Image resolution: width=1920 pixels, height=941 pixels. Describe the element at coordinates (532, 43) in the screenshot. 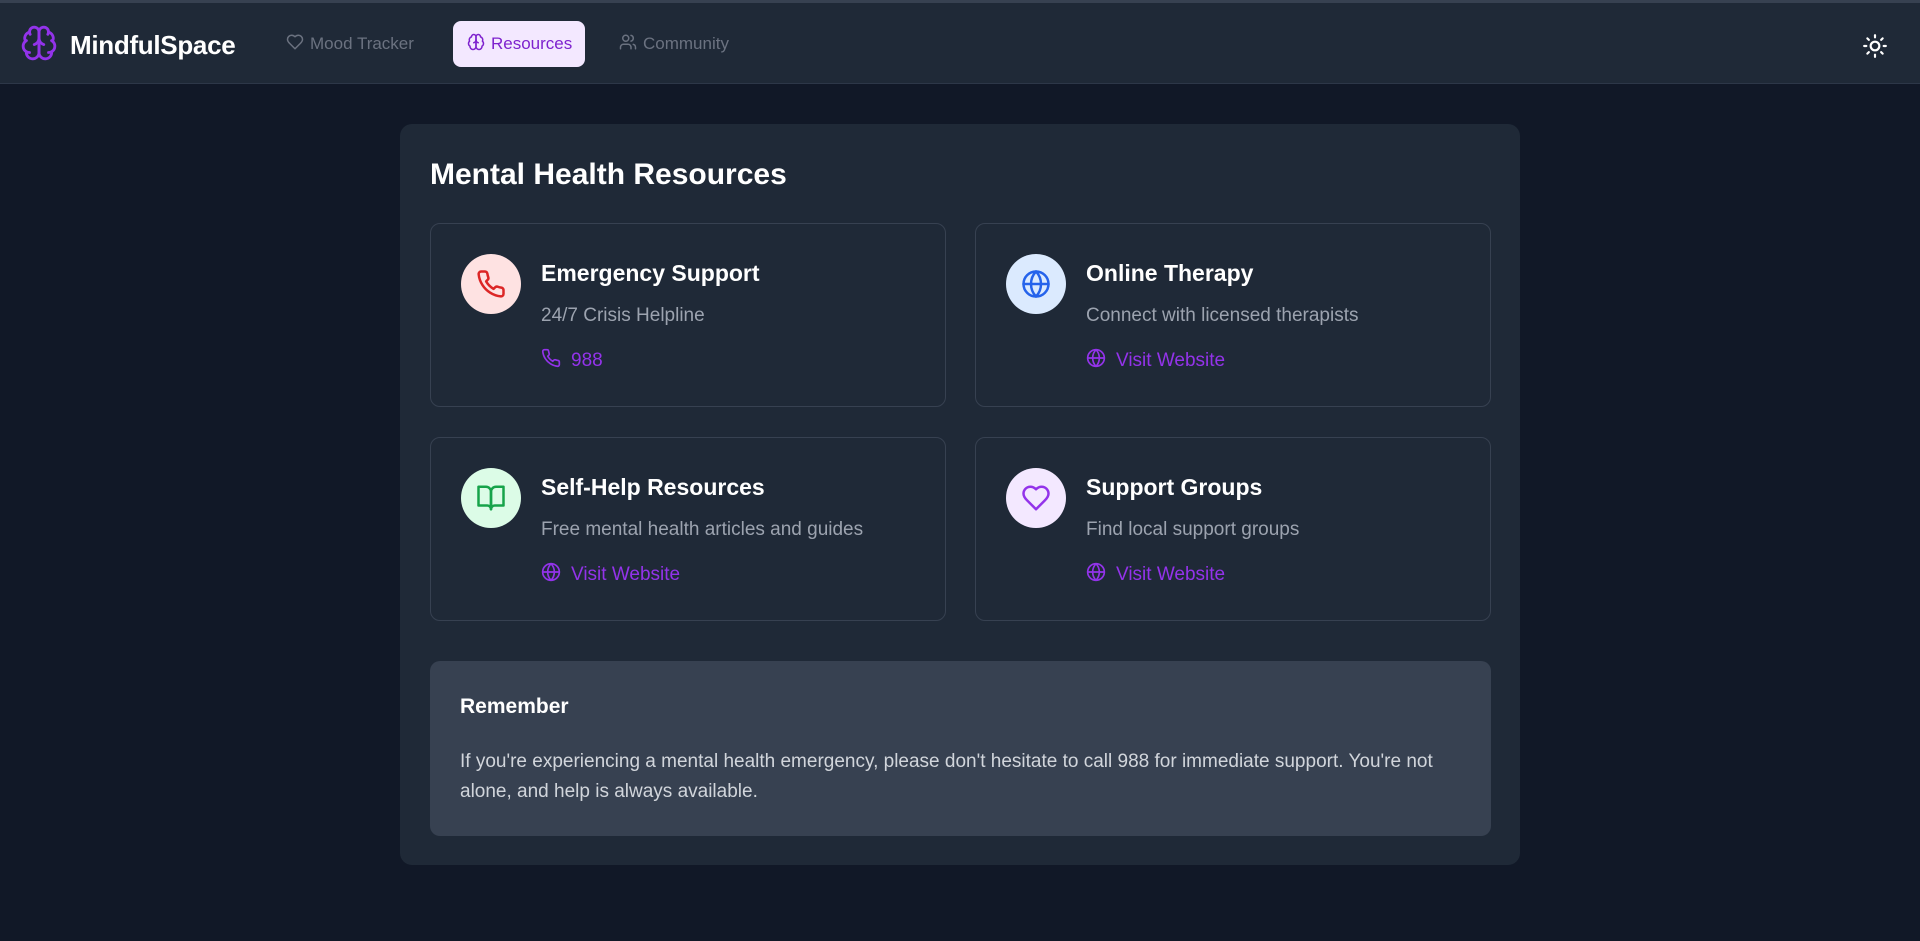

I see `nav-item-label: Resources` at that location.